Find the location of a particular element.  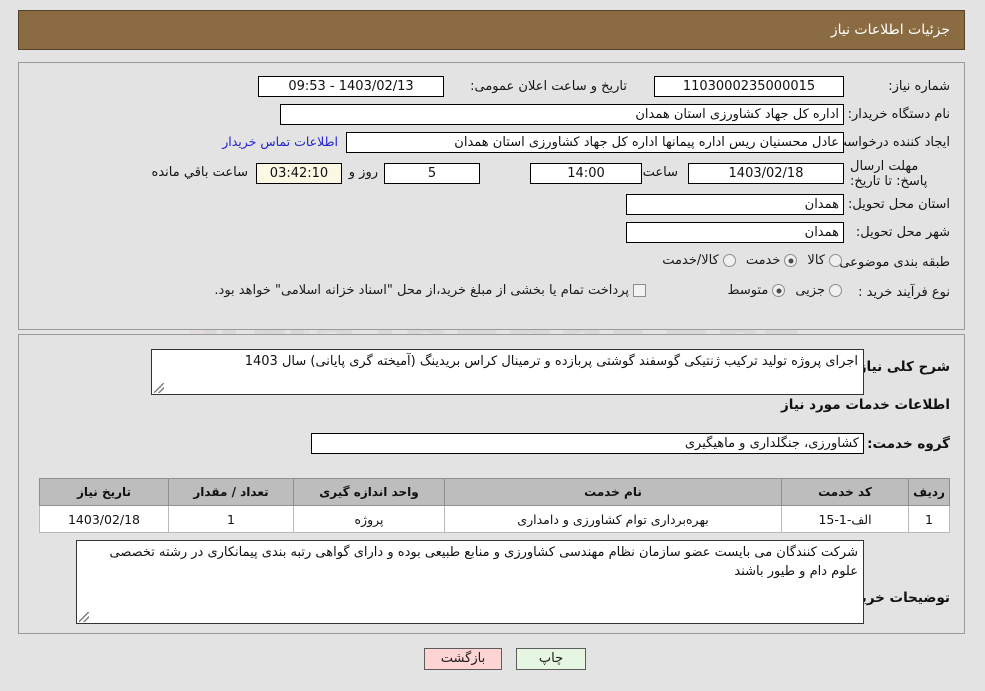

buyer-org-value: اداره کل جهاد کشاورزی استان همدان is located at coordinates (562, 114).